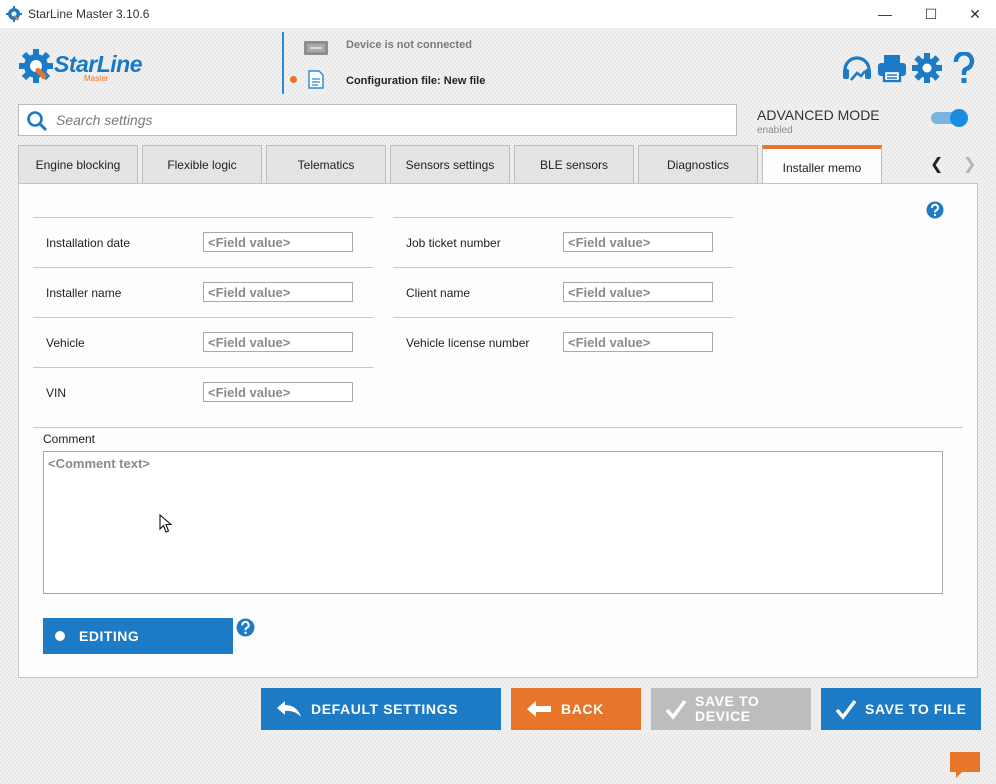 This screenshot has width=996, height=784. I want to click on tab-flexible-logic: Flexible logic, so click(202, 164).